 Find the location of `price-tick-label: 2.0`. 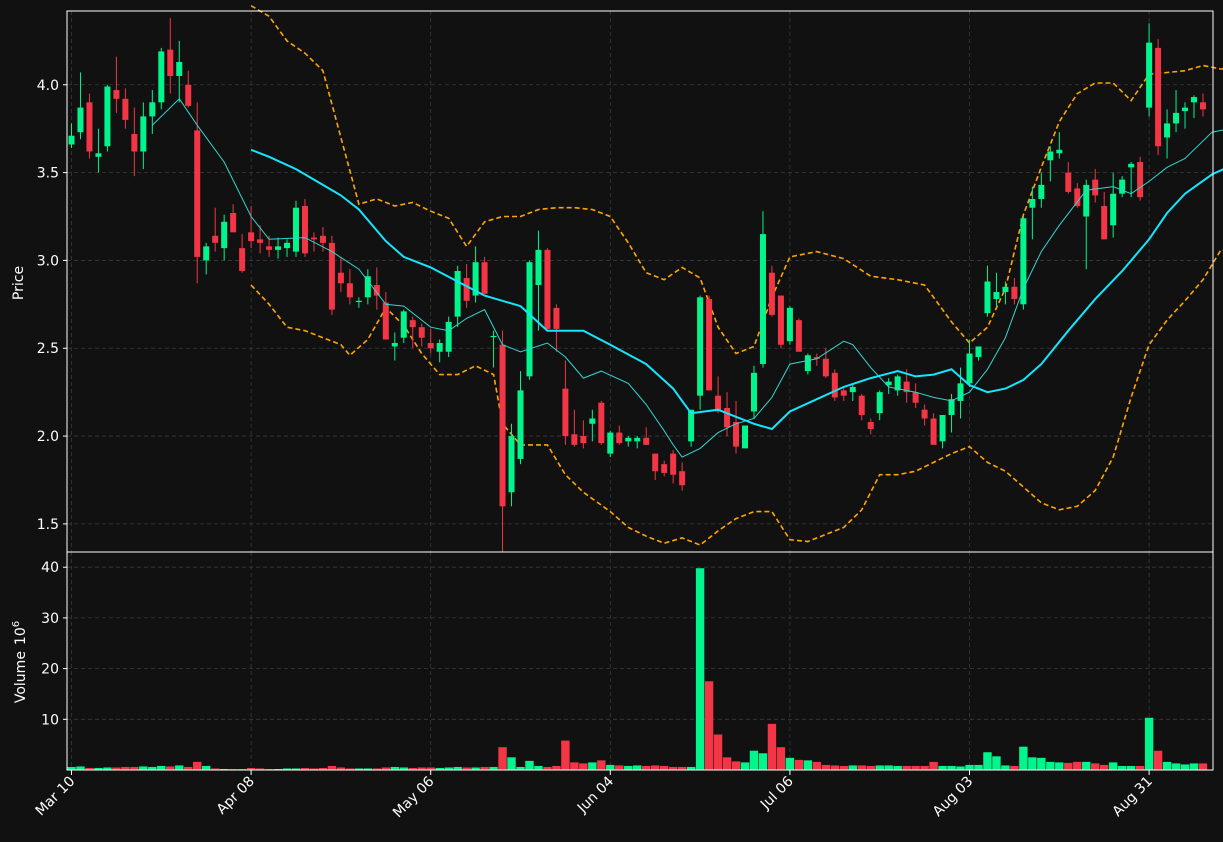

price-tick-label: 2.0 is located at coordinates (48, 437).